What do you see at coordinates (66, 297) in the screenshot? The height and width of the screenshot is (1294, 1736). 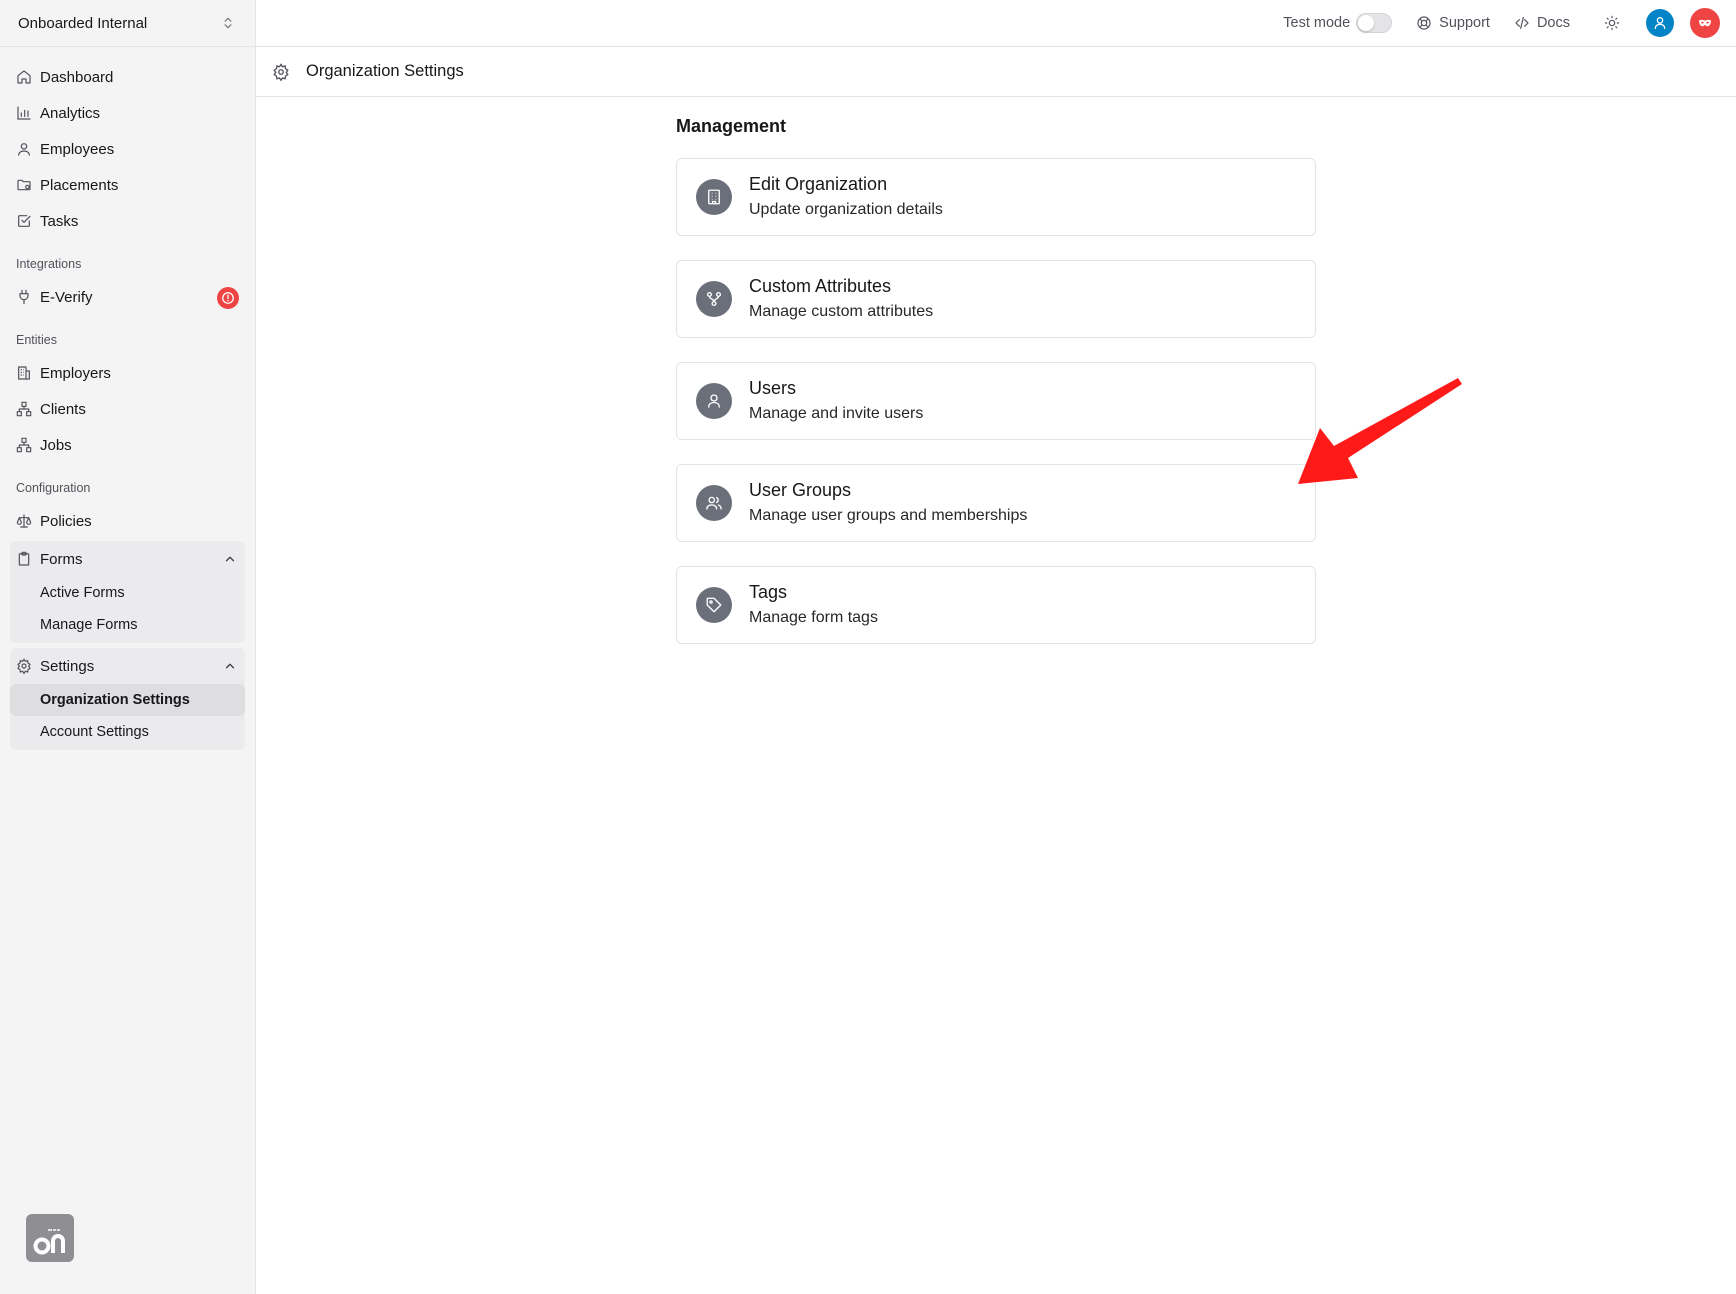 I see `sidebar-item-label: E-Verify` at bounding box center [66, 297].